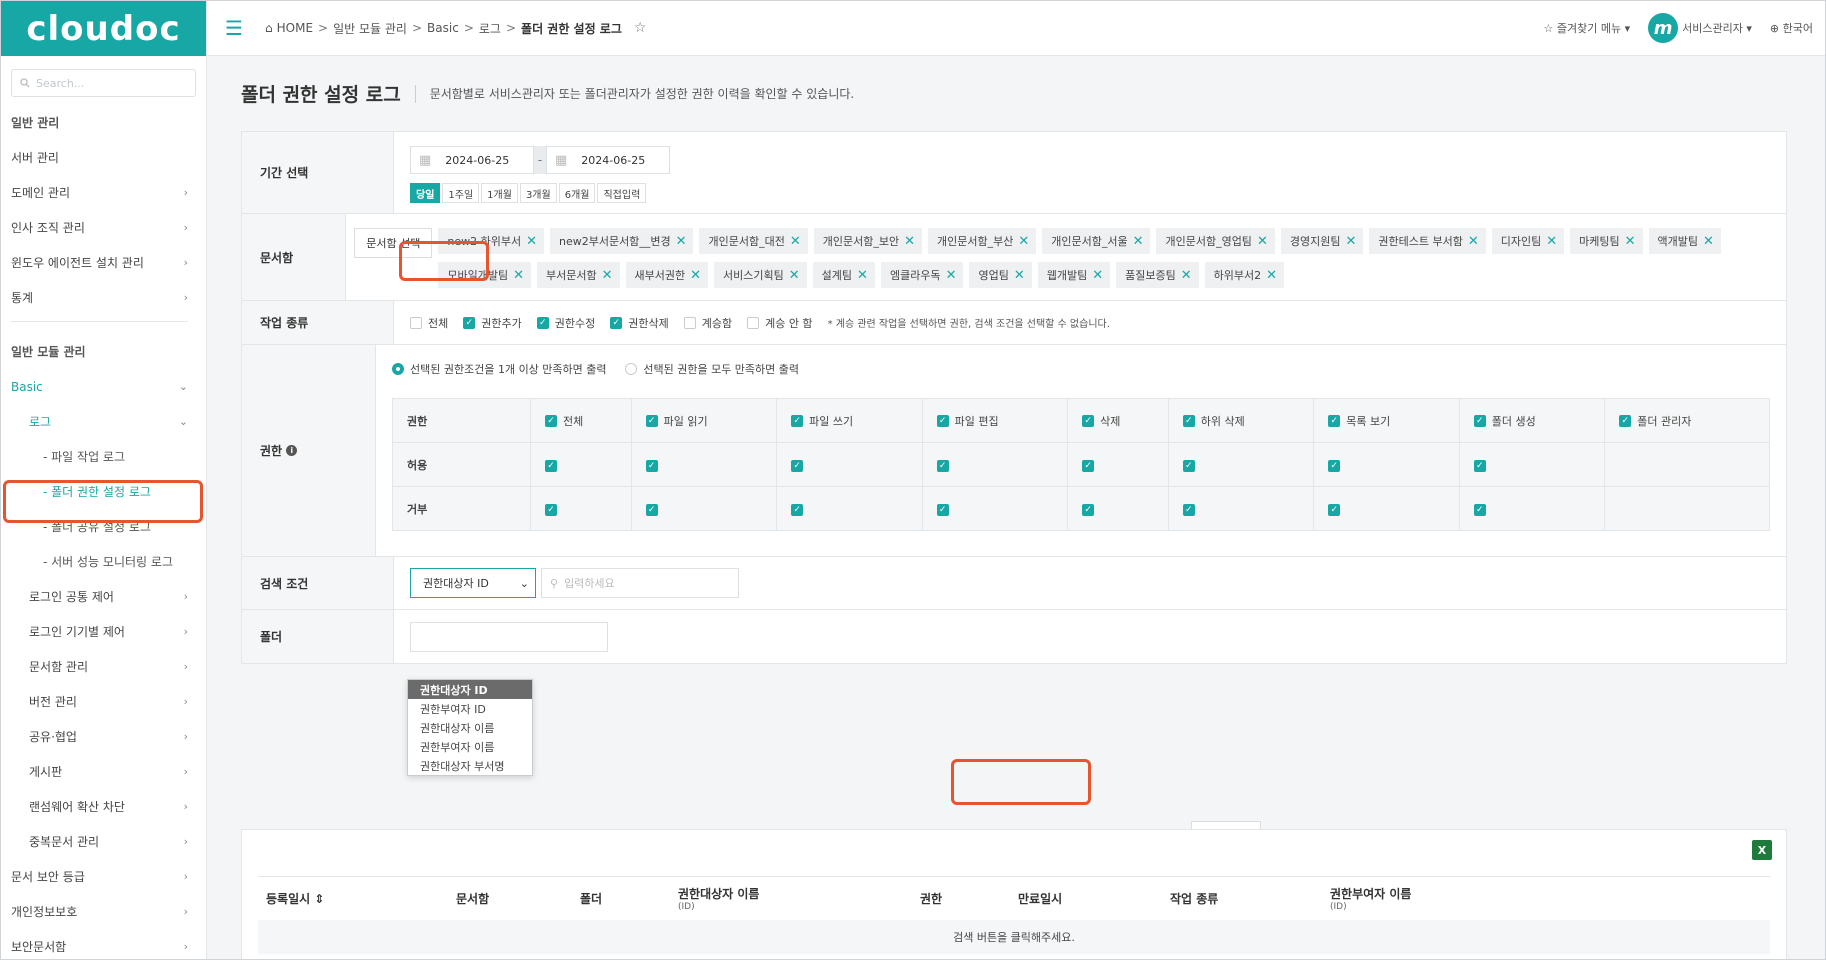 The image size is (1826, 960). Describe the element at coordinates (269, 28) in the screenshot. I see `home-icon: ⌂` at that location.